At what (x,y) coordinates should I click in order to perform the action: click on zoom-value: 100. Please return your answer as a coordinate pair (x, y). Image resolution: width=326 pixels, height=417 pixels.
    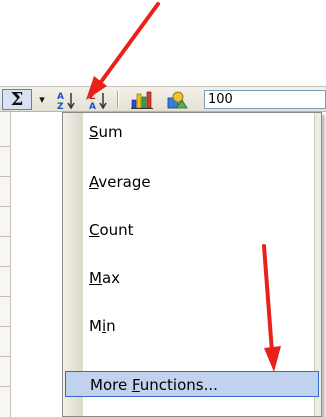
    Looking at the image, I should click on (220, 99).